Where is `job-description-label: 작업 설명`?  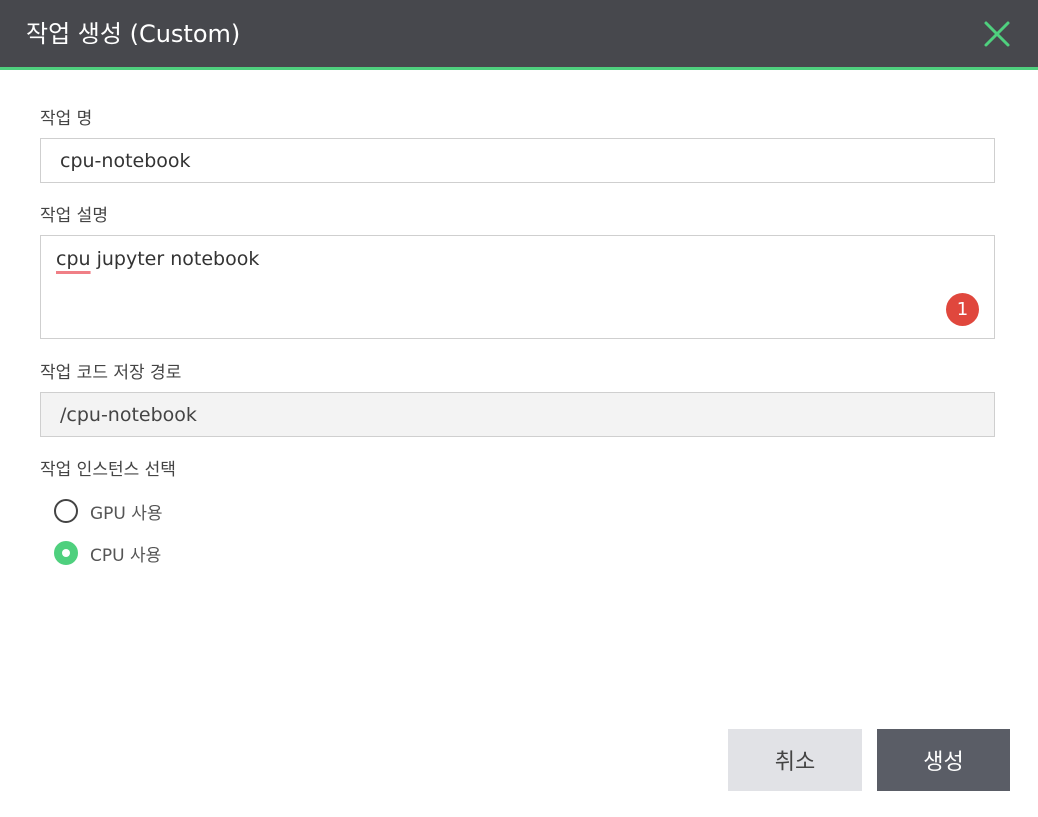
job-description-label: 작업 설명 is located at coordinates (74, 216).